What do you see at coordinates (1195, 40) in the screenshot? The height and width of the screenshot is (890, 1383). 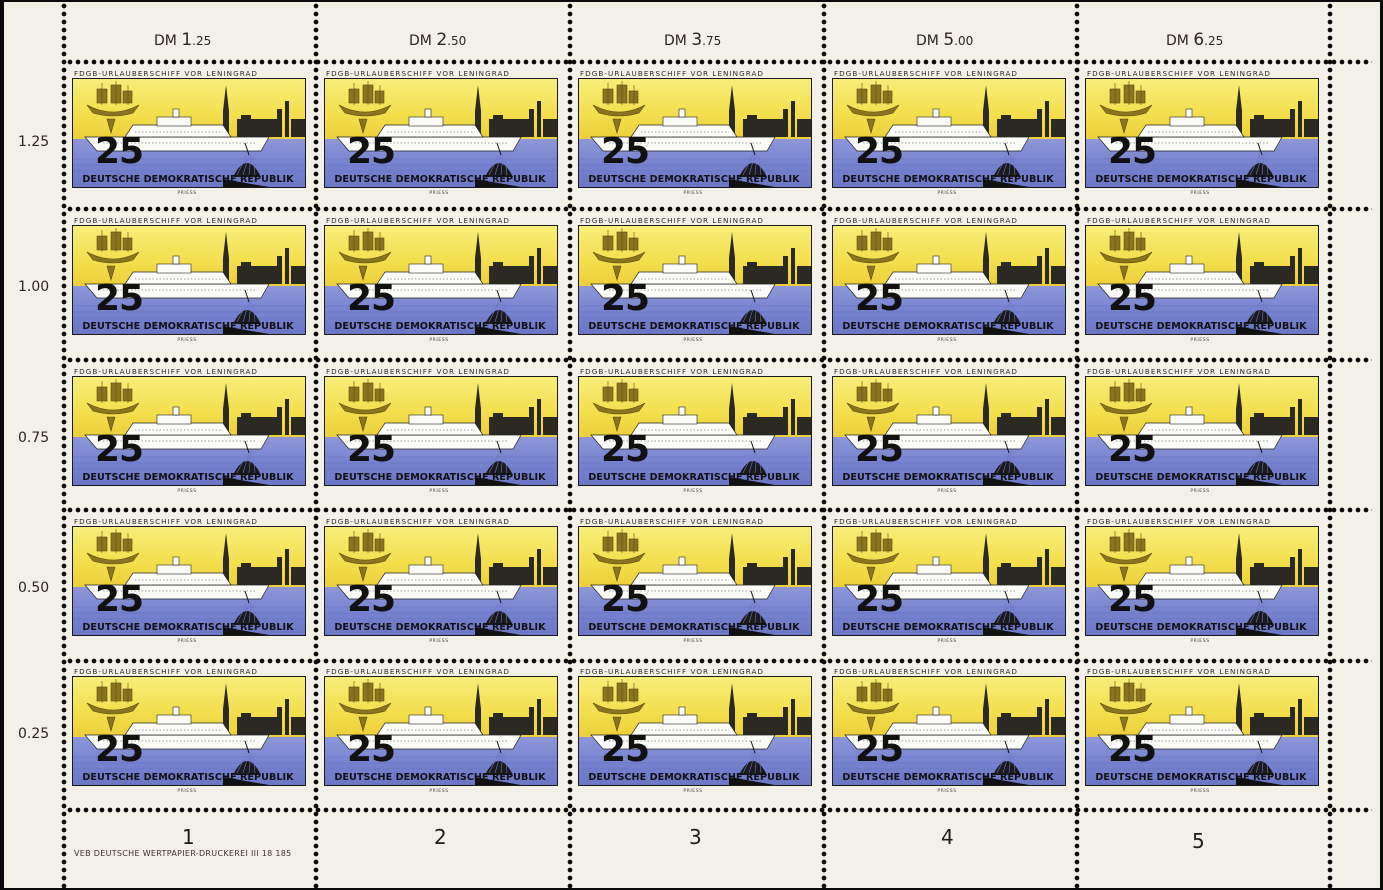 I see `top-margin-value-5: DM 6.25` at bounding box center [1195, 40].